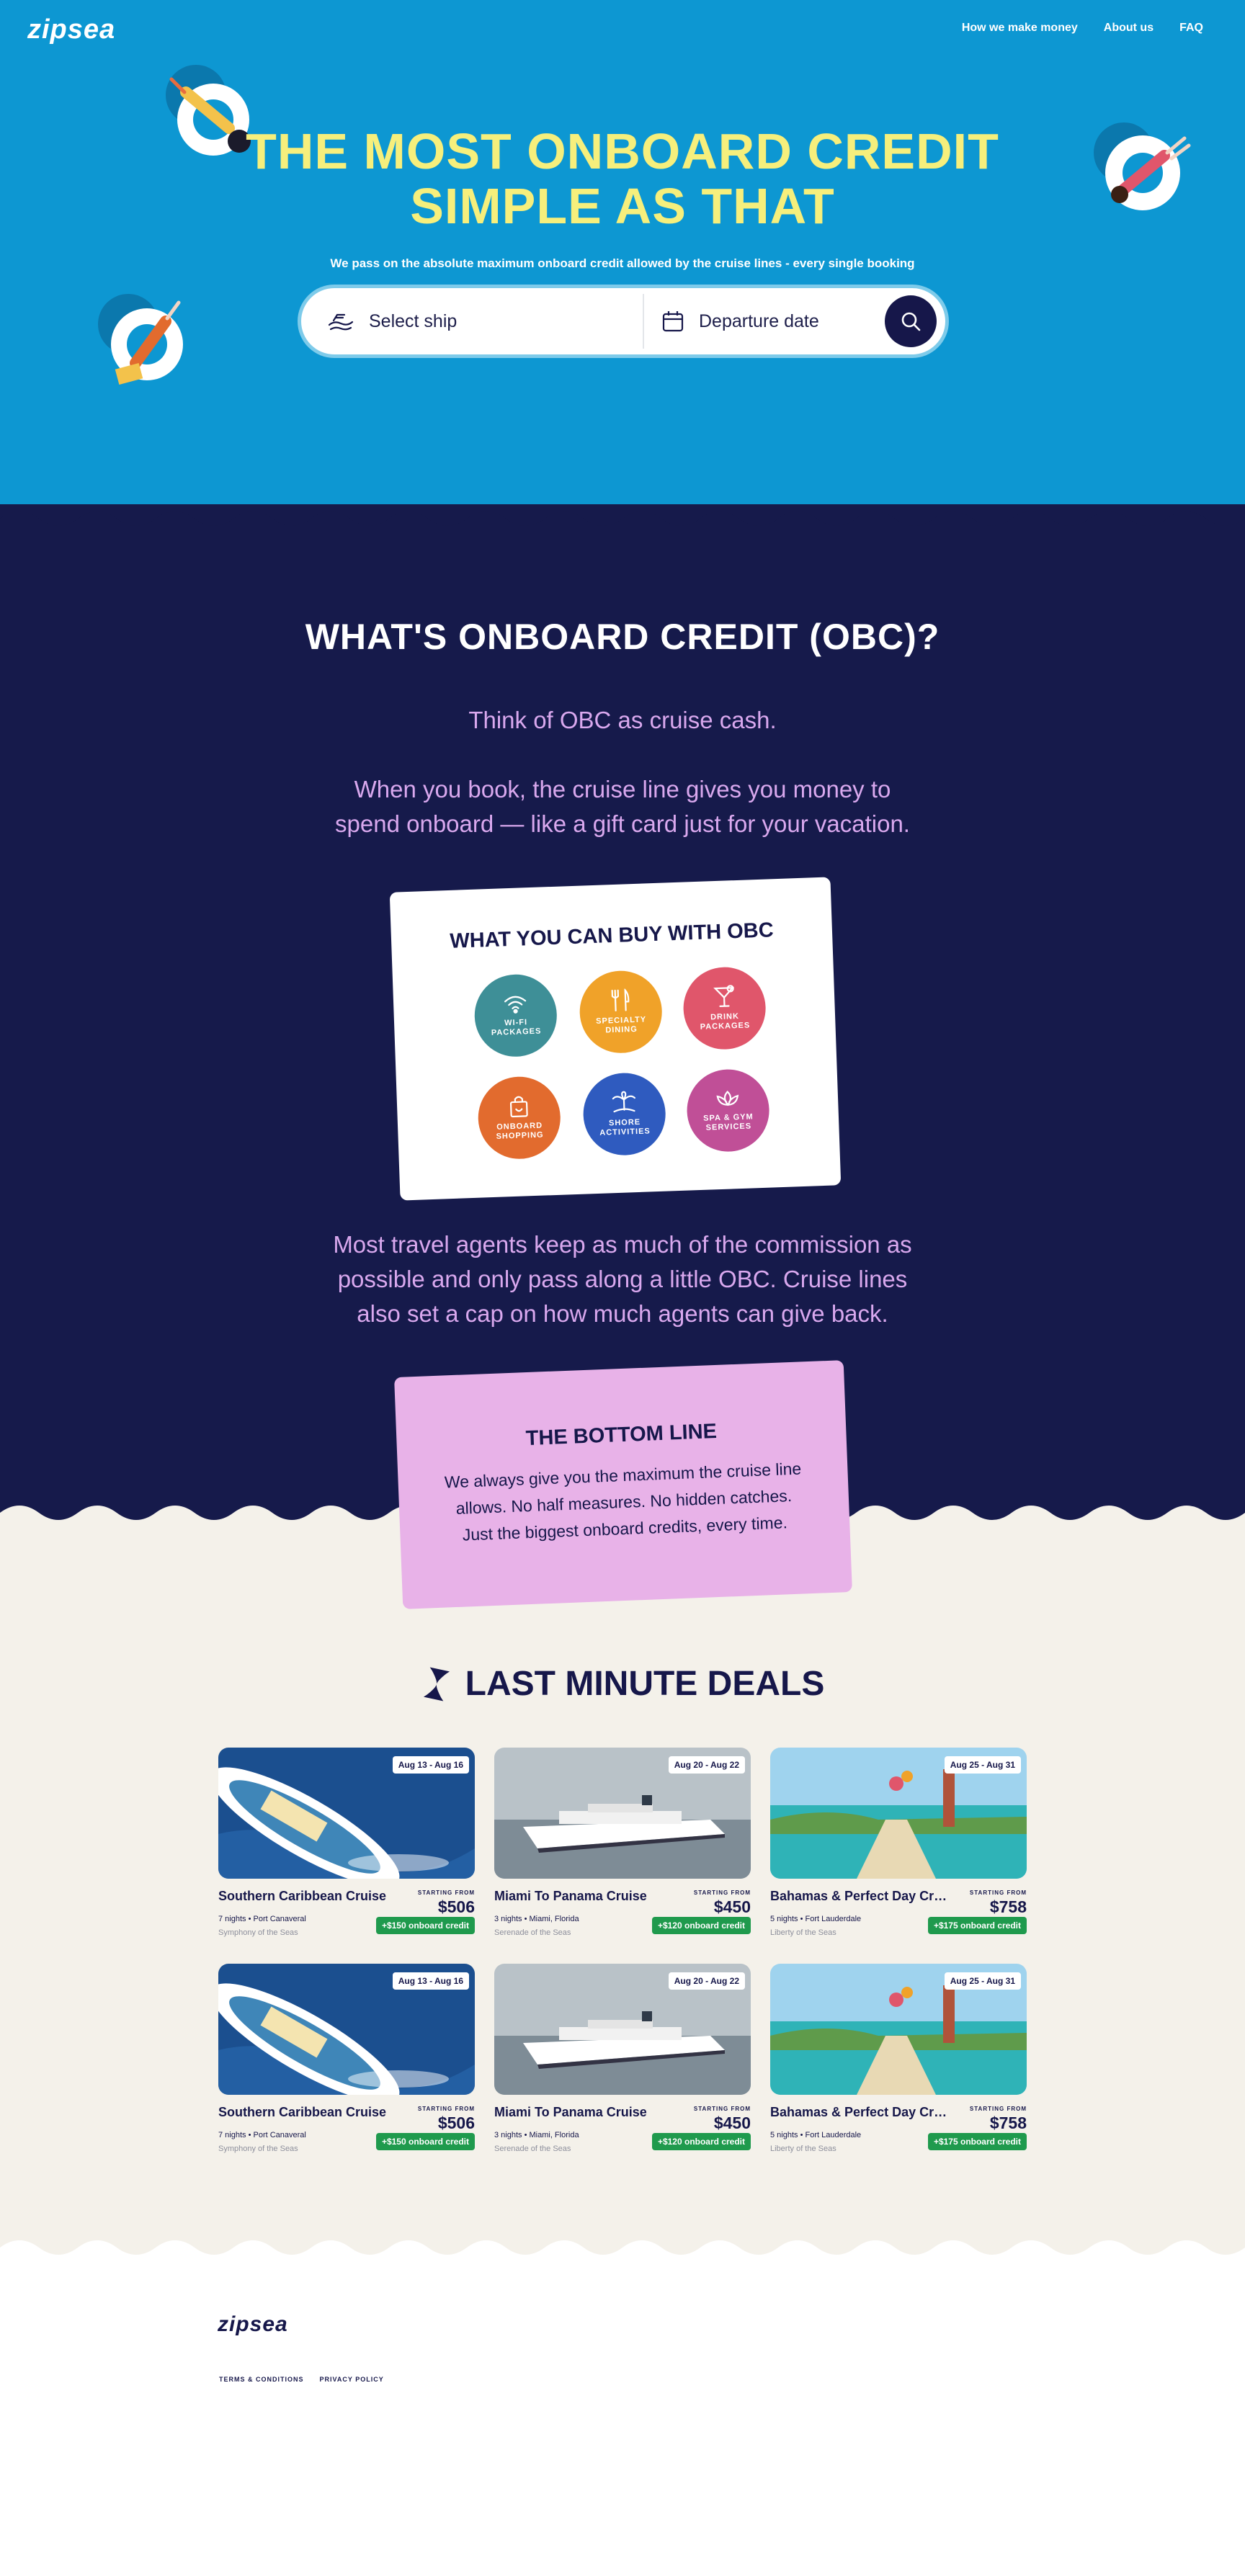  I want to click on obc-item-label-3b: PACKAGES, so click(725, 1026).